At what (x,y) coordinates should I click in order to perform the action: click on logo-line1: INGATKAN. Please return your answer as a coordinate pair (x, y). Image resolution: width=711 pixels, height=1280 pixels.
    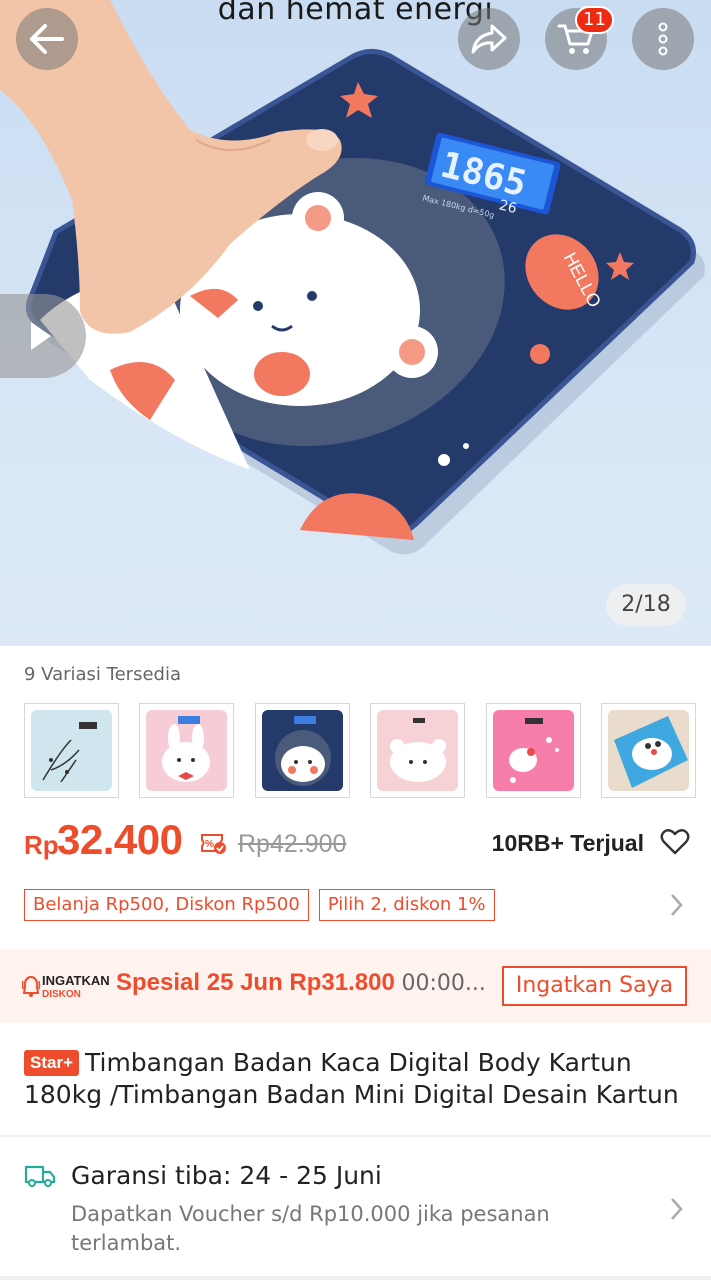
    Looking at the image, I should click on (76, 980).